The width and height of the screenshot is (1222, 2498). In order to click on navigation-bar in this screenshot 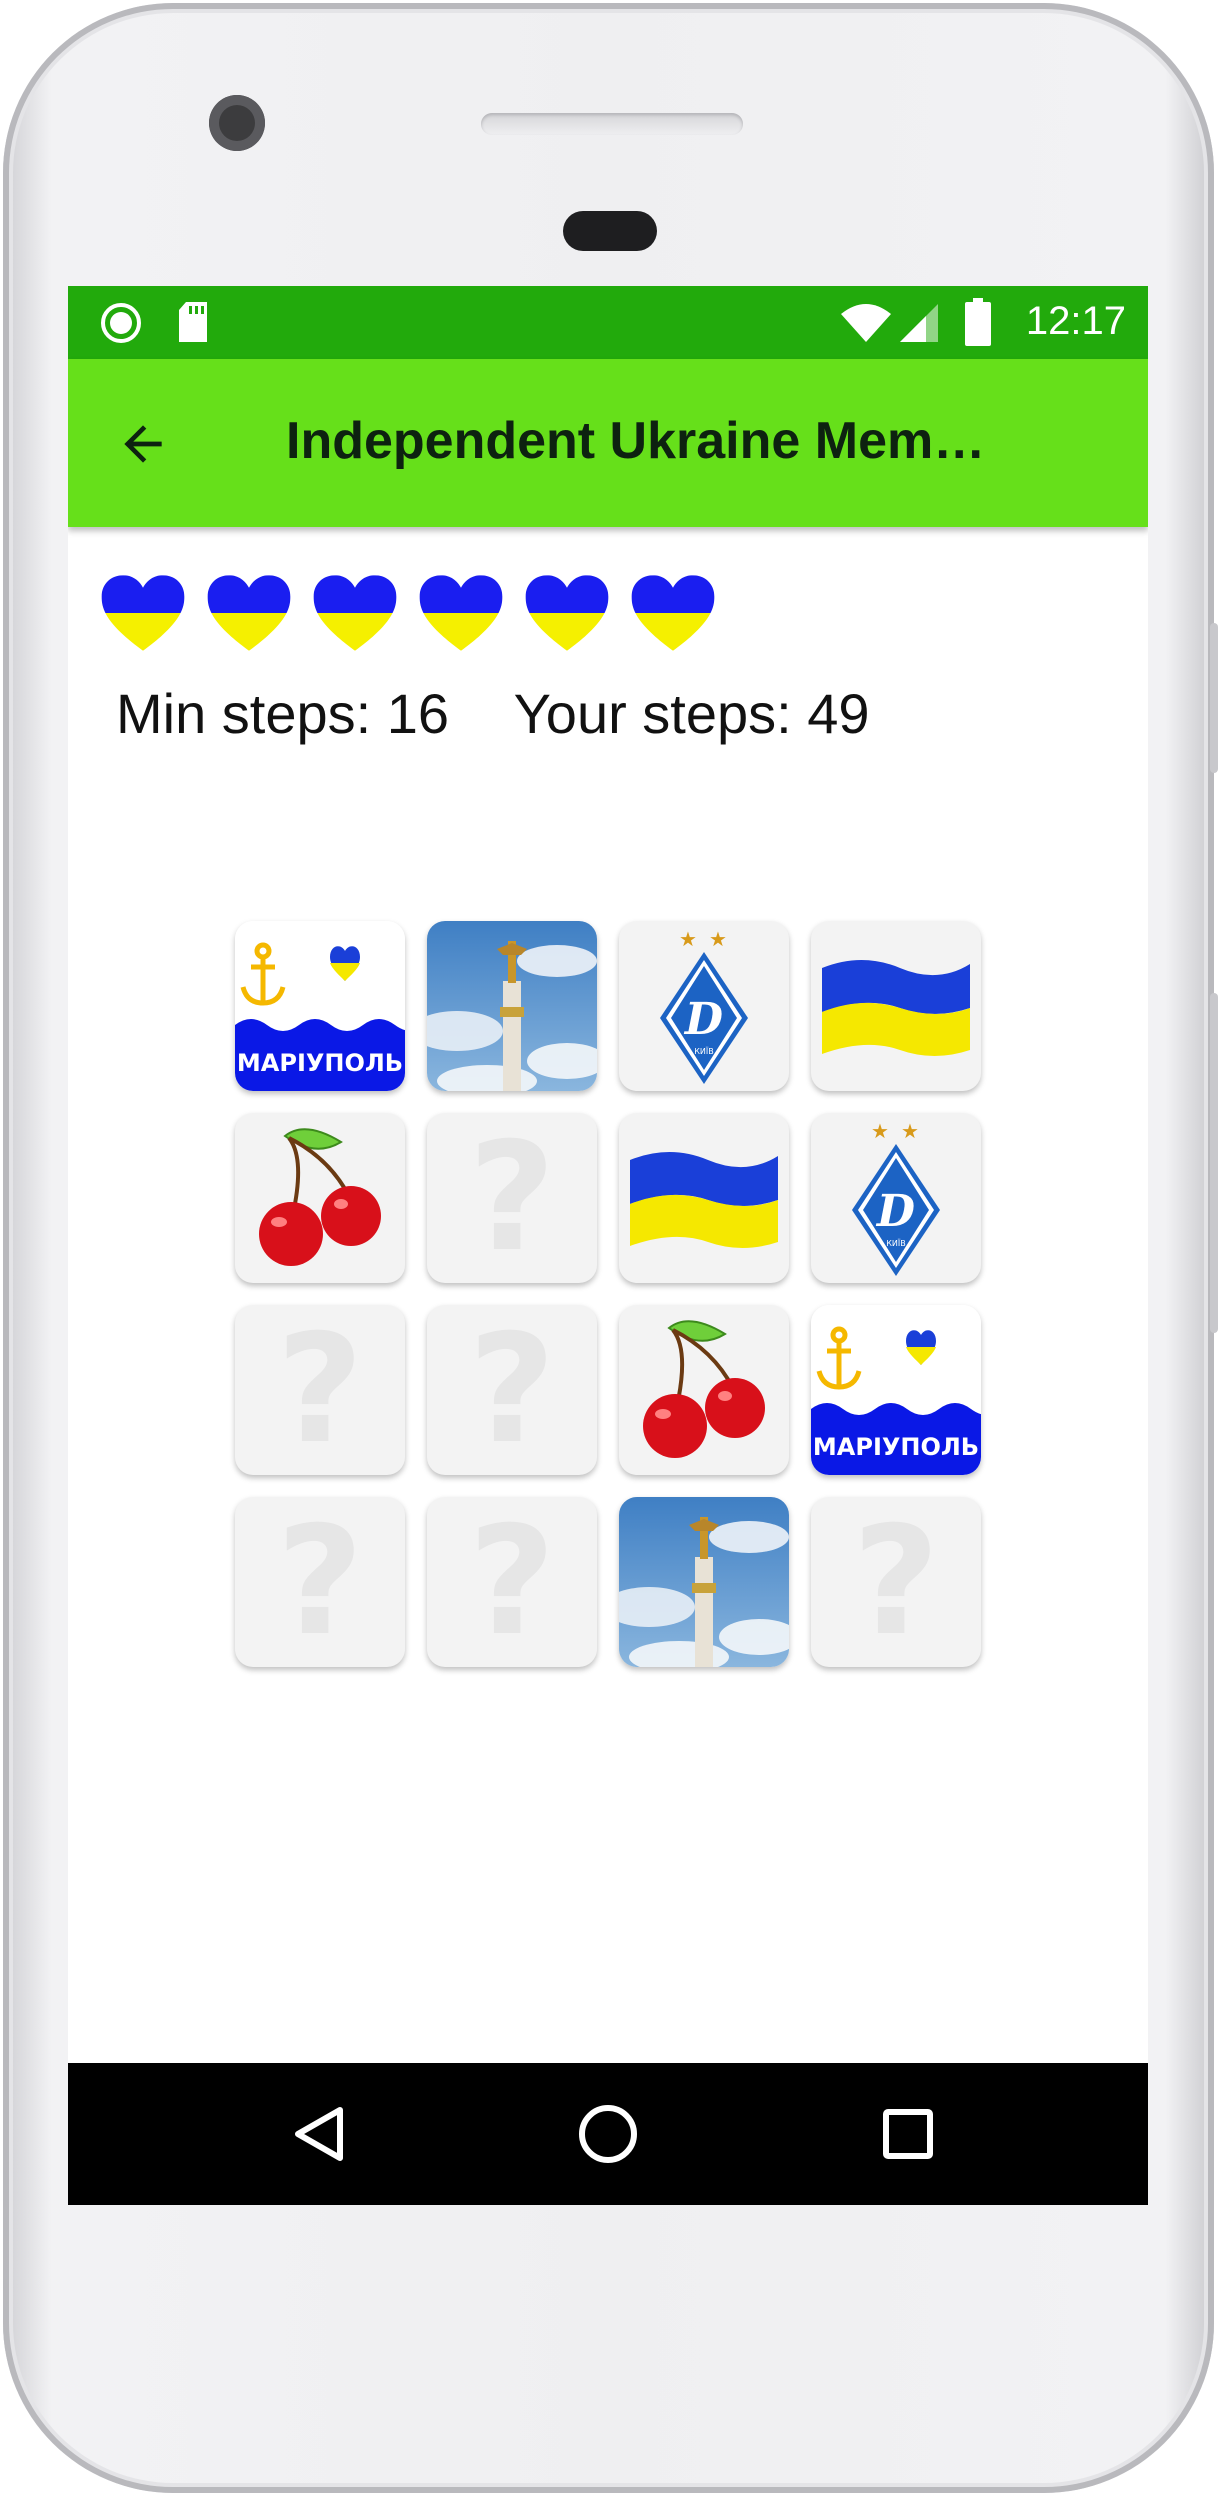, I will do `click(608, 2134)`.